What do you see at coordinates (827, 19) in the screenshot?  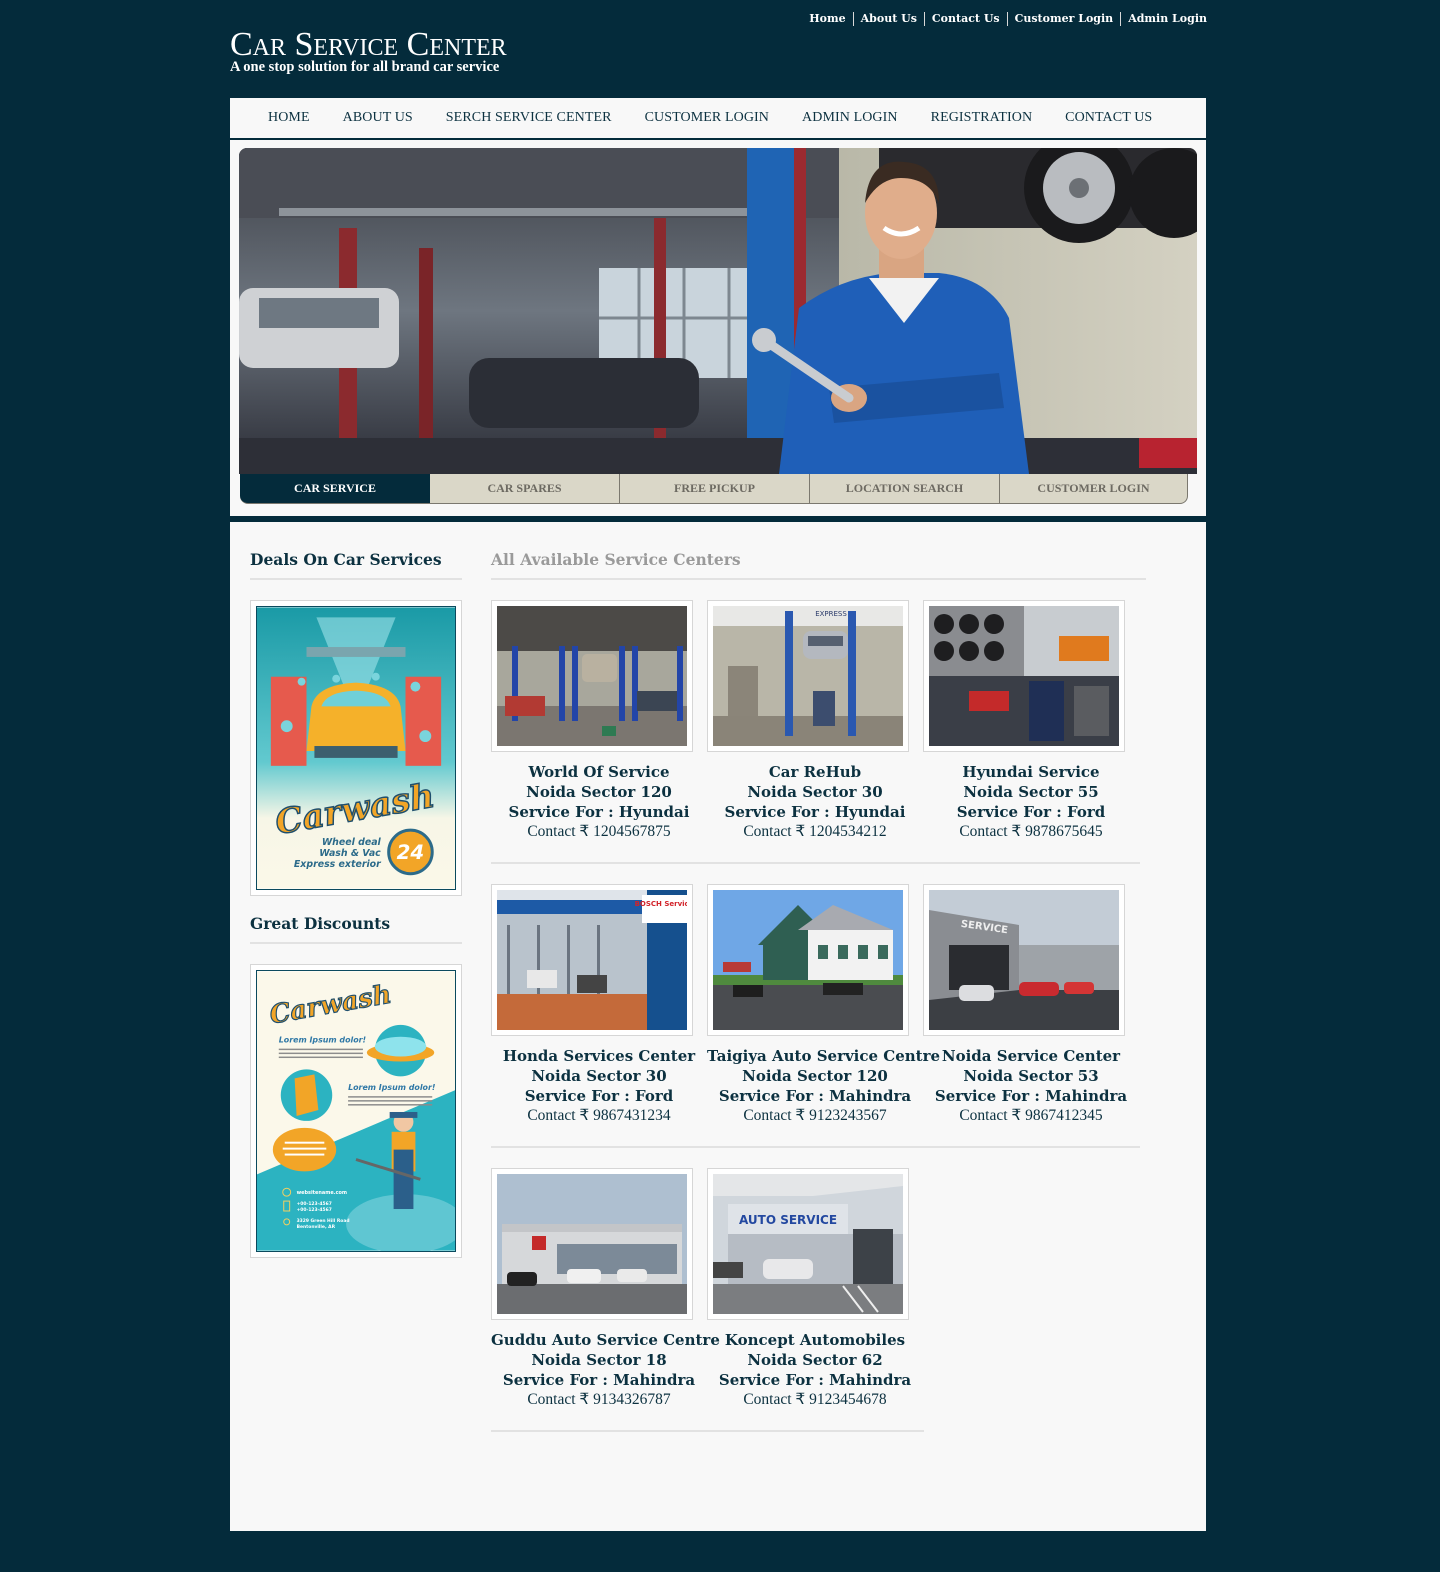 I see `top-link-home: Home` at bounding box center [827, 19].